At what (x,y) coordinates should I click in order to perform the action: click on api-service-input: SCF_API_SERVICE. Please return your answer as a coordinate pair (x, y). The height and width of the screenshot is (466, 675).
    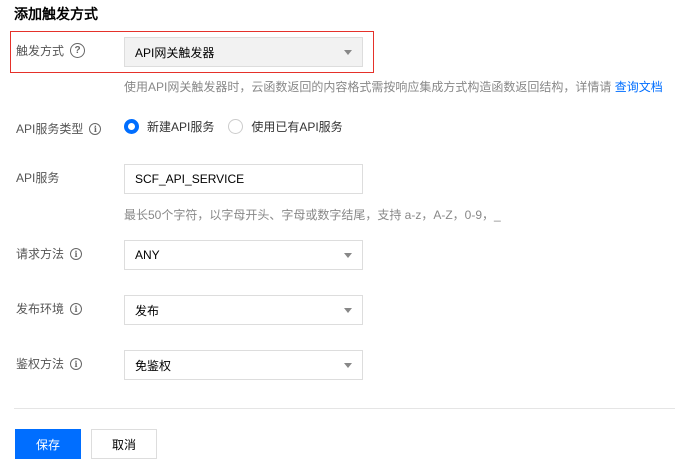
    Looking at the image, I should click on (243, 179).